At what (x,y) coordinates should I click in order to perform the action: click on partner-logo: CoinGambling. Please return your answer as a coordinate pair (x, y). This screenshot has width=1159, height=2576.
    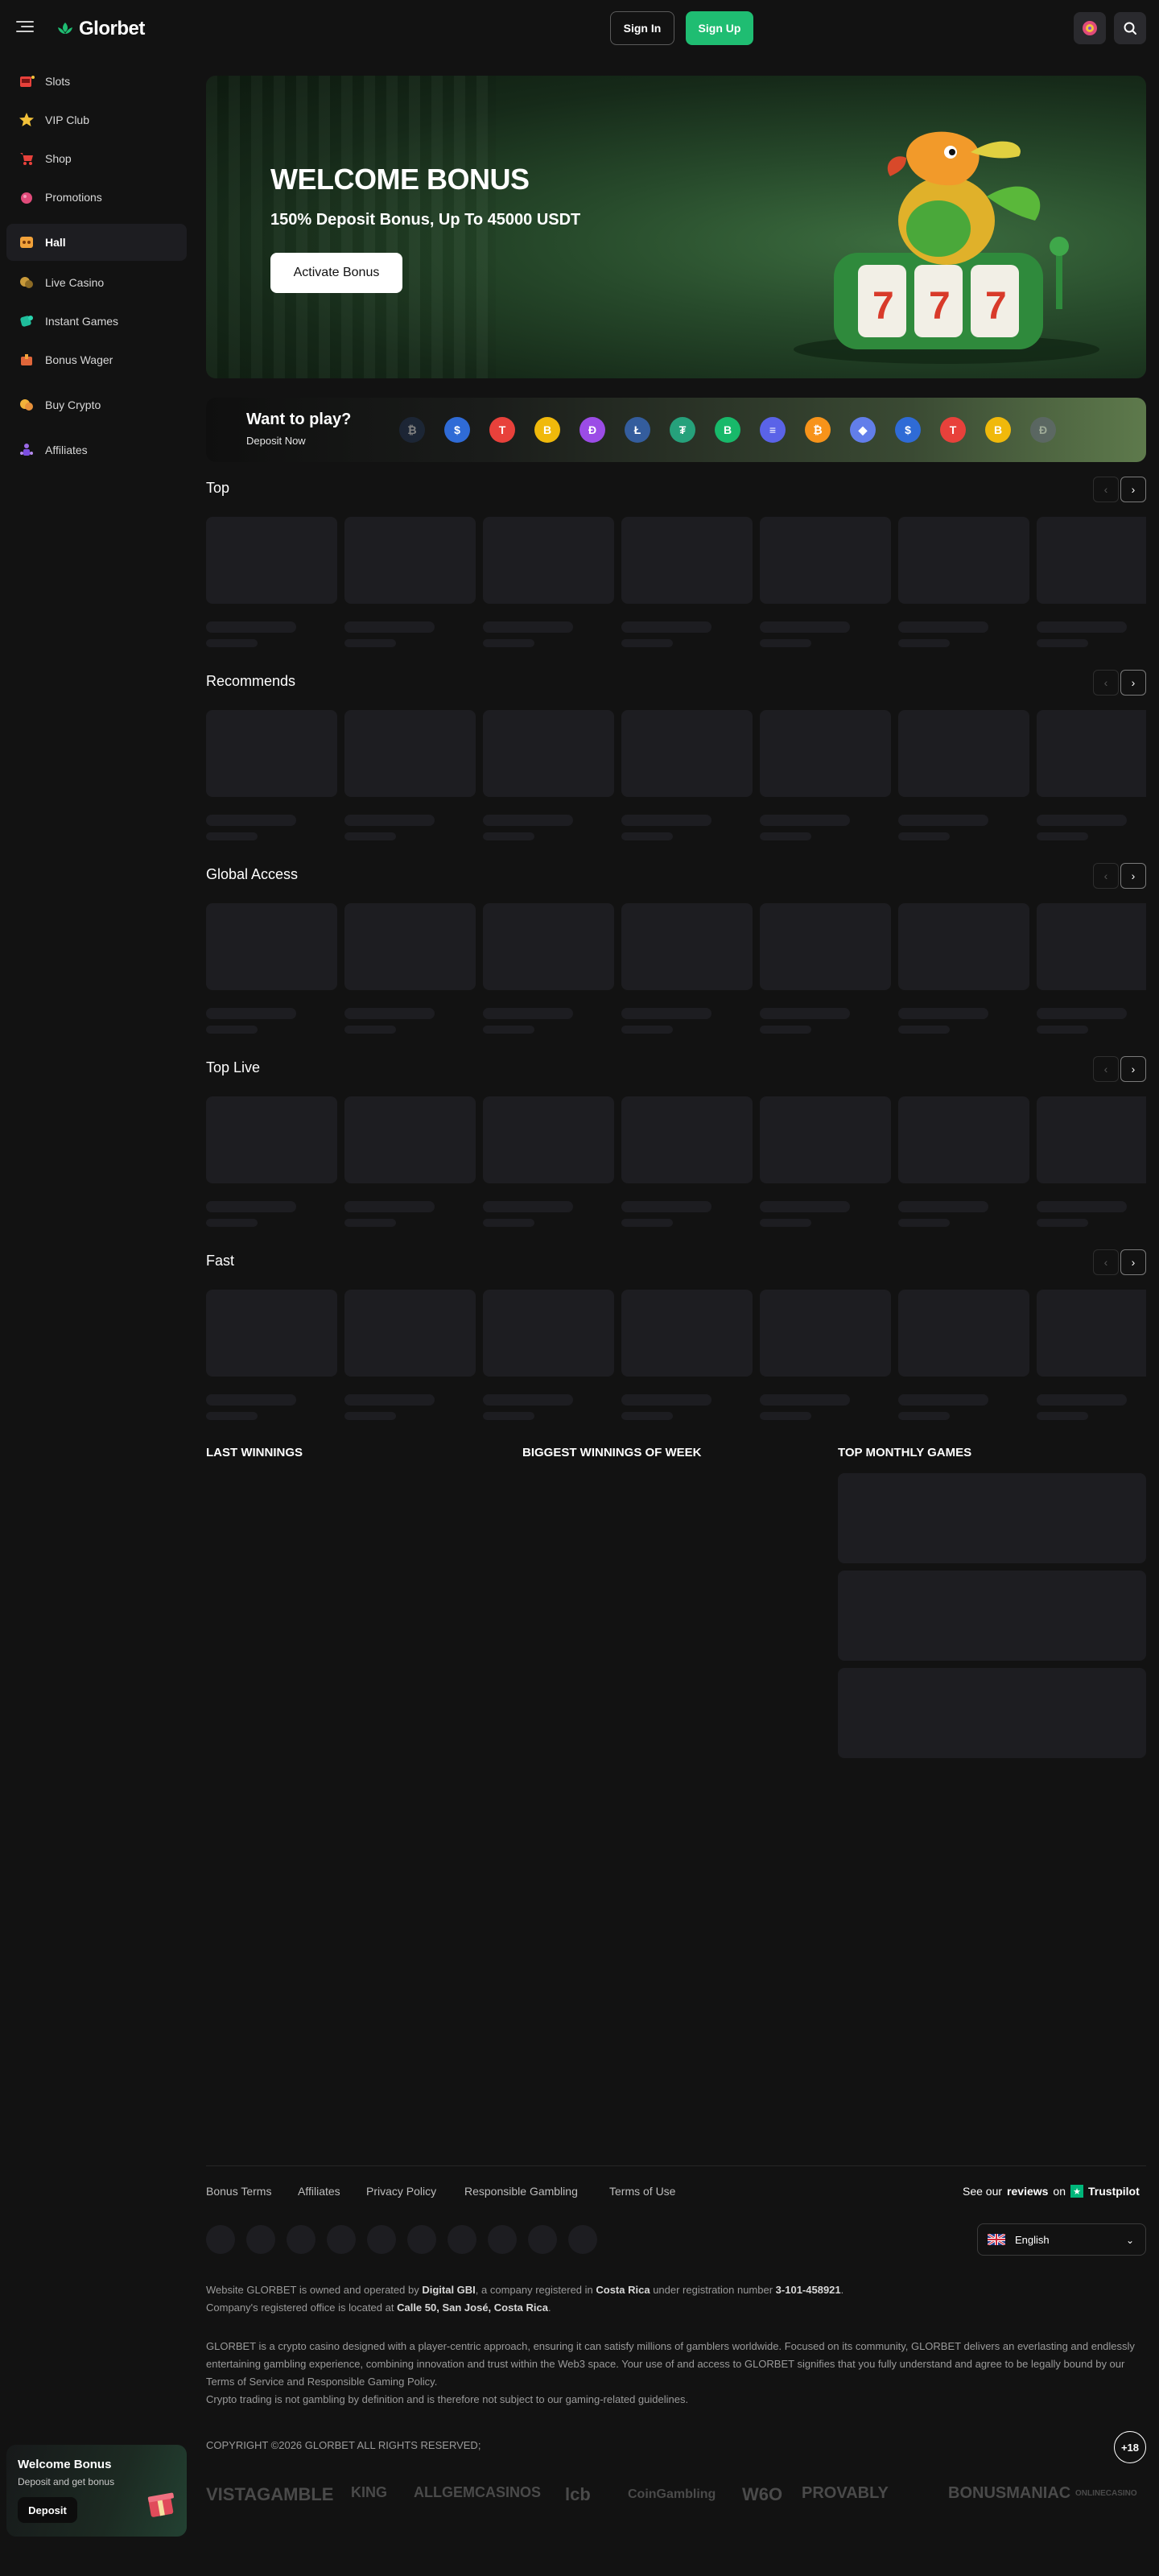
    Looking at the image, I should click on (672, 2494).